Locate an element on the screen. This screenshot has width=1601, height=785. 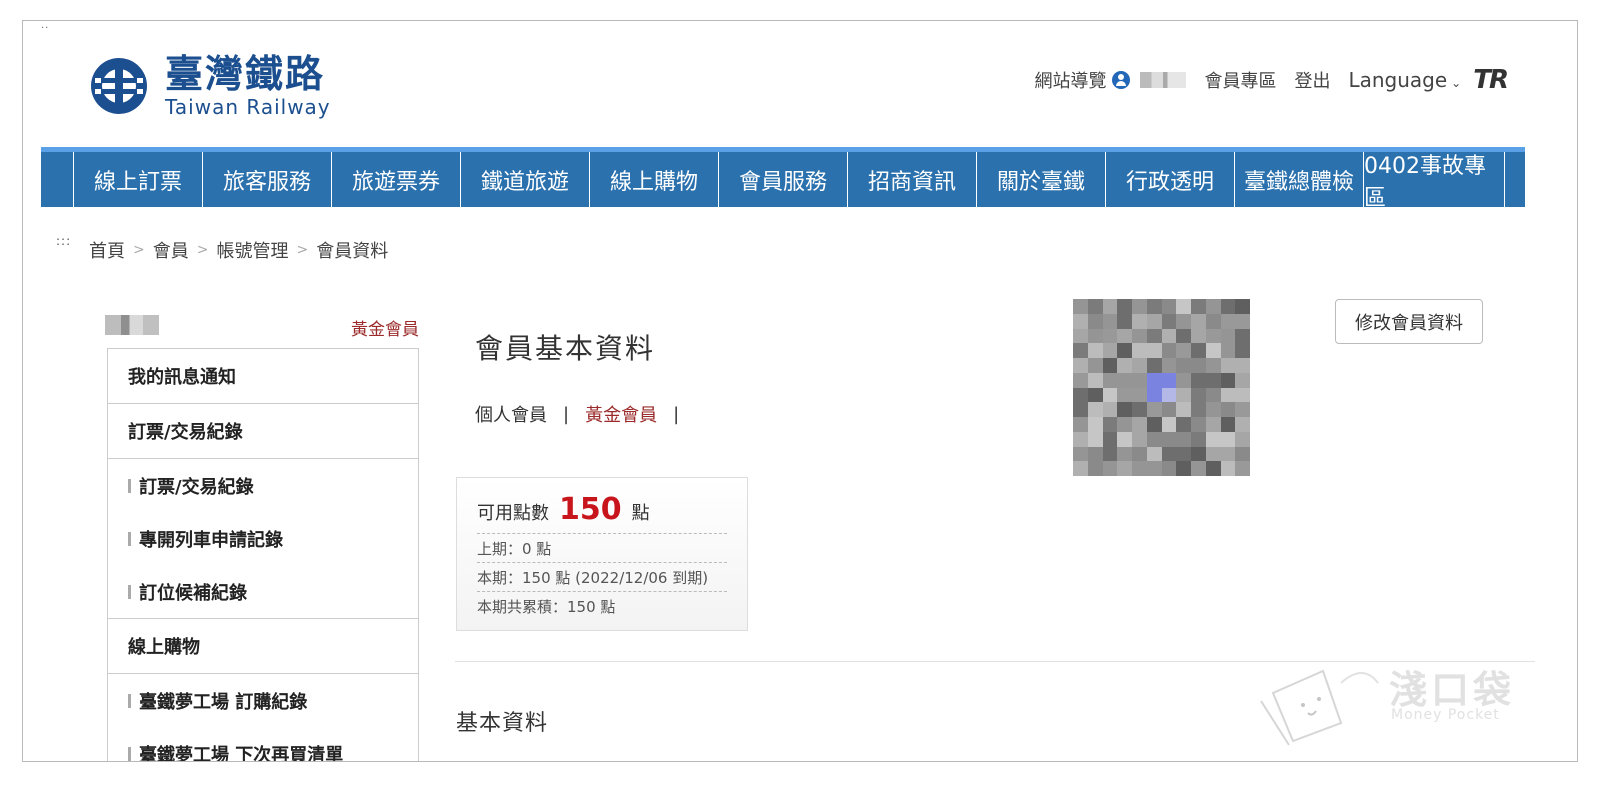
breadcrumb-anchor-icon: ::: is located at coordinates (64, 241).